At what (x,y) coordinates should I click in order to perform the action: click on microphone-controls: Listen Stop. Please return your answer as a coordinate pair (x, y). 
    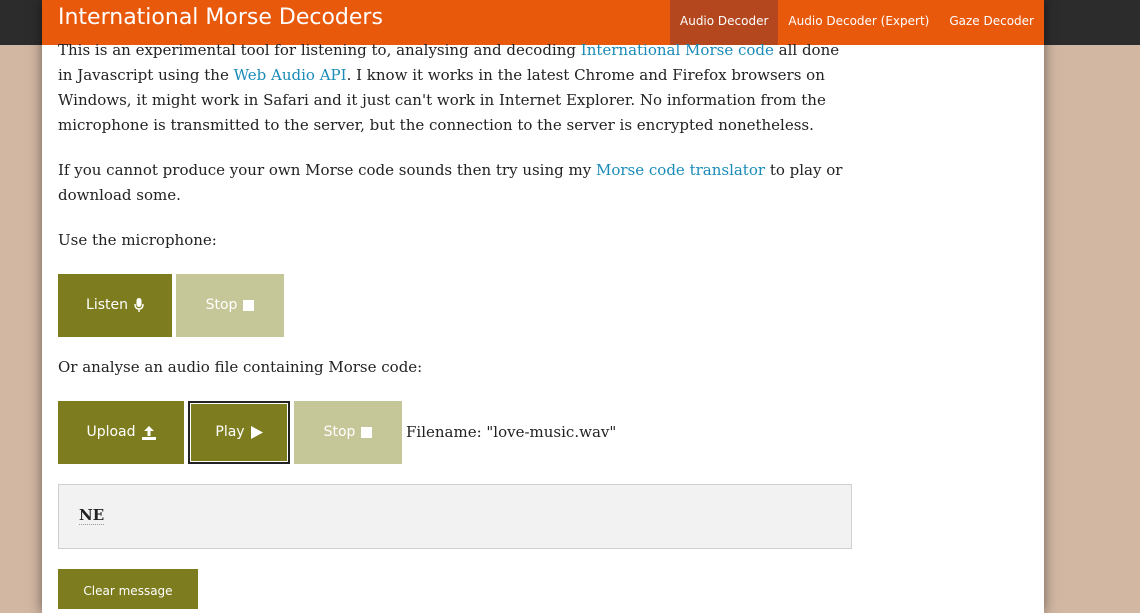
    Looking at the image, I should click on (456, 305).